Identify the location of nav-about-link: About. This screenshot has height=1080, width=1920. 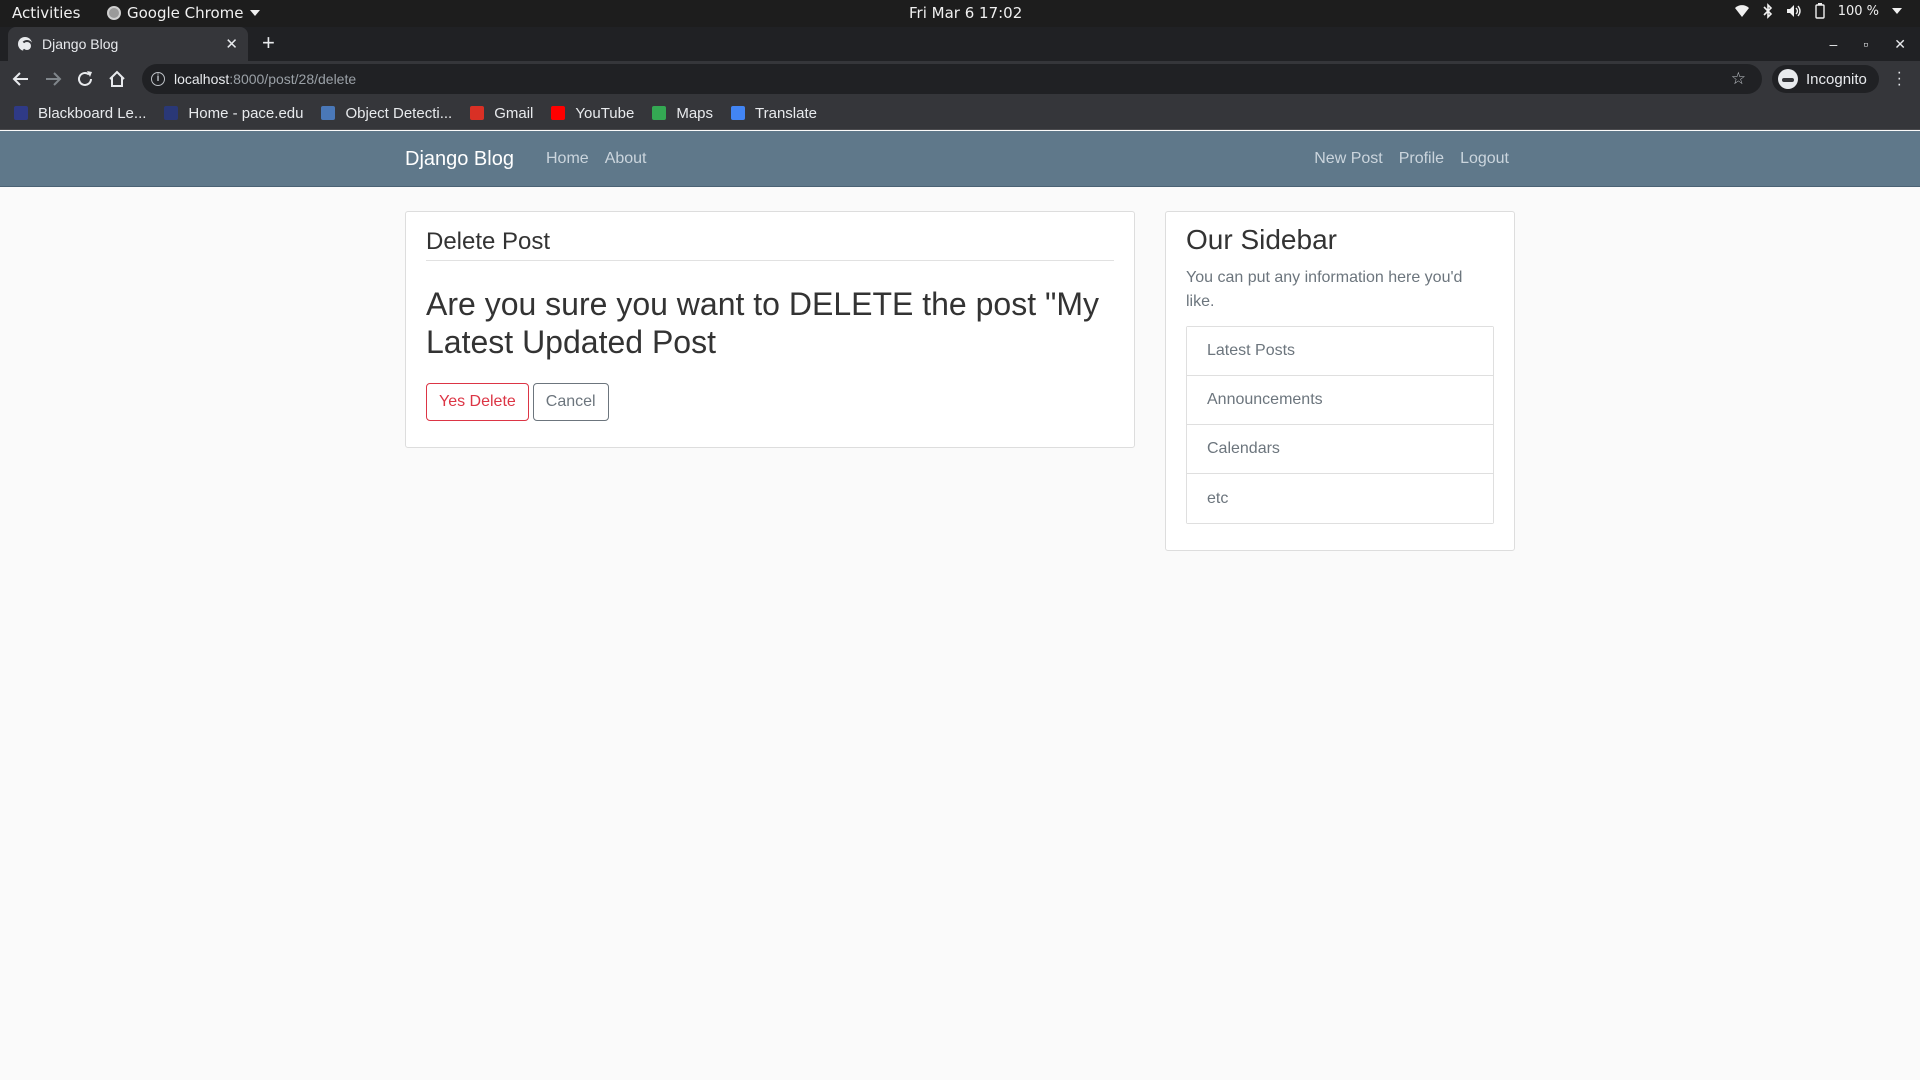
(626, 159).